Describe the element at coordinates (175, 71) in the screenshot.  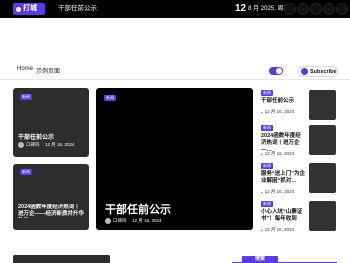
I see `main-nav: Home 示例页面 Subscribe` at that location.